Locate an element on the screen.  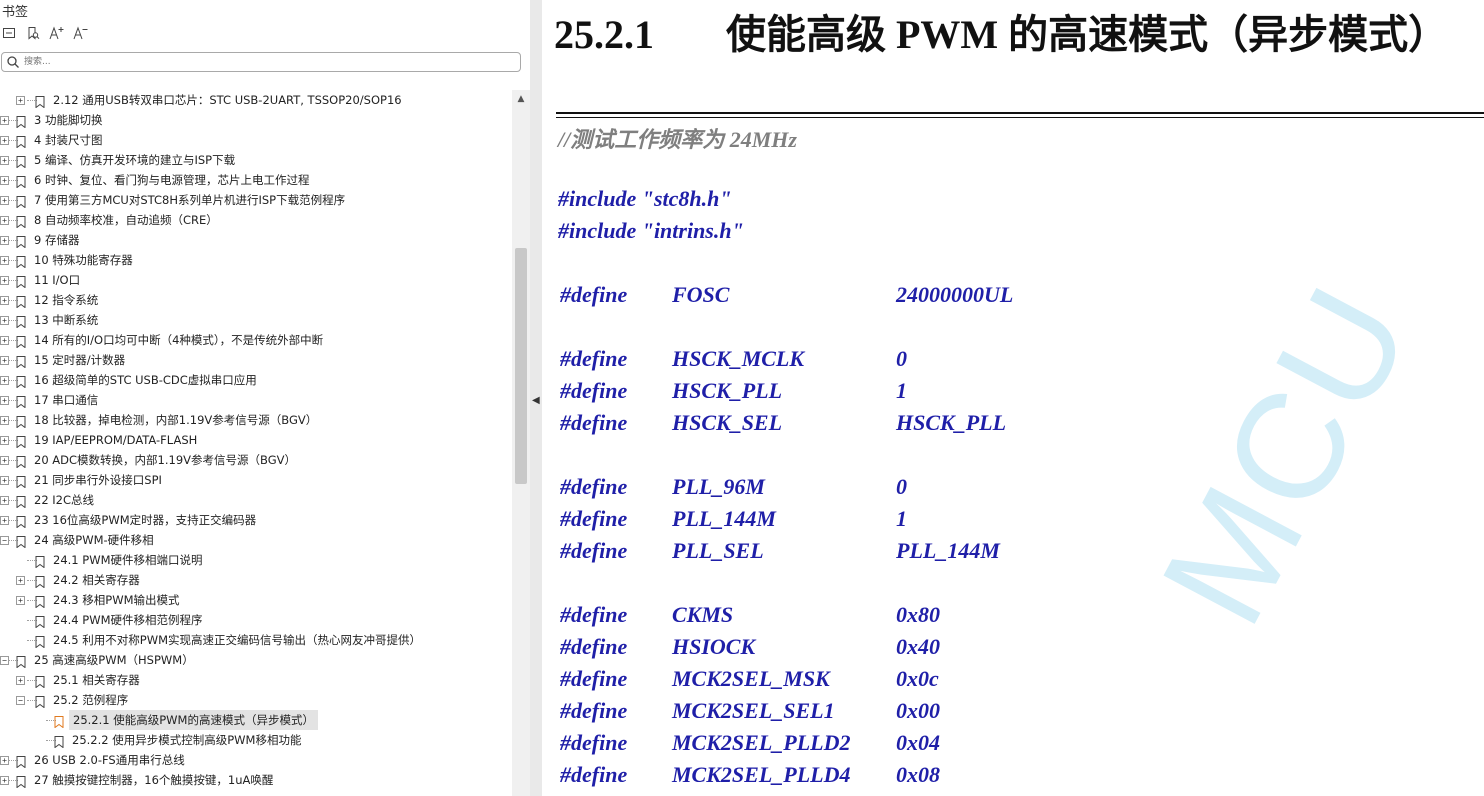
bookmark-item: +3 功能脚切换 is located at coordinates (256, 120).